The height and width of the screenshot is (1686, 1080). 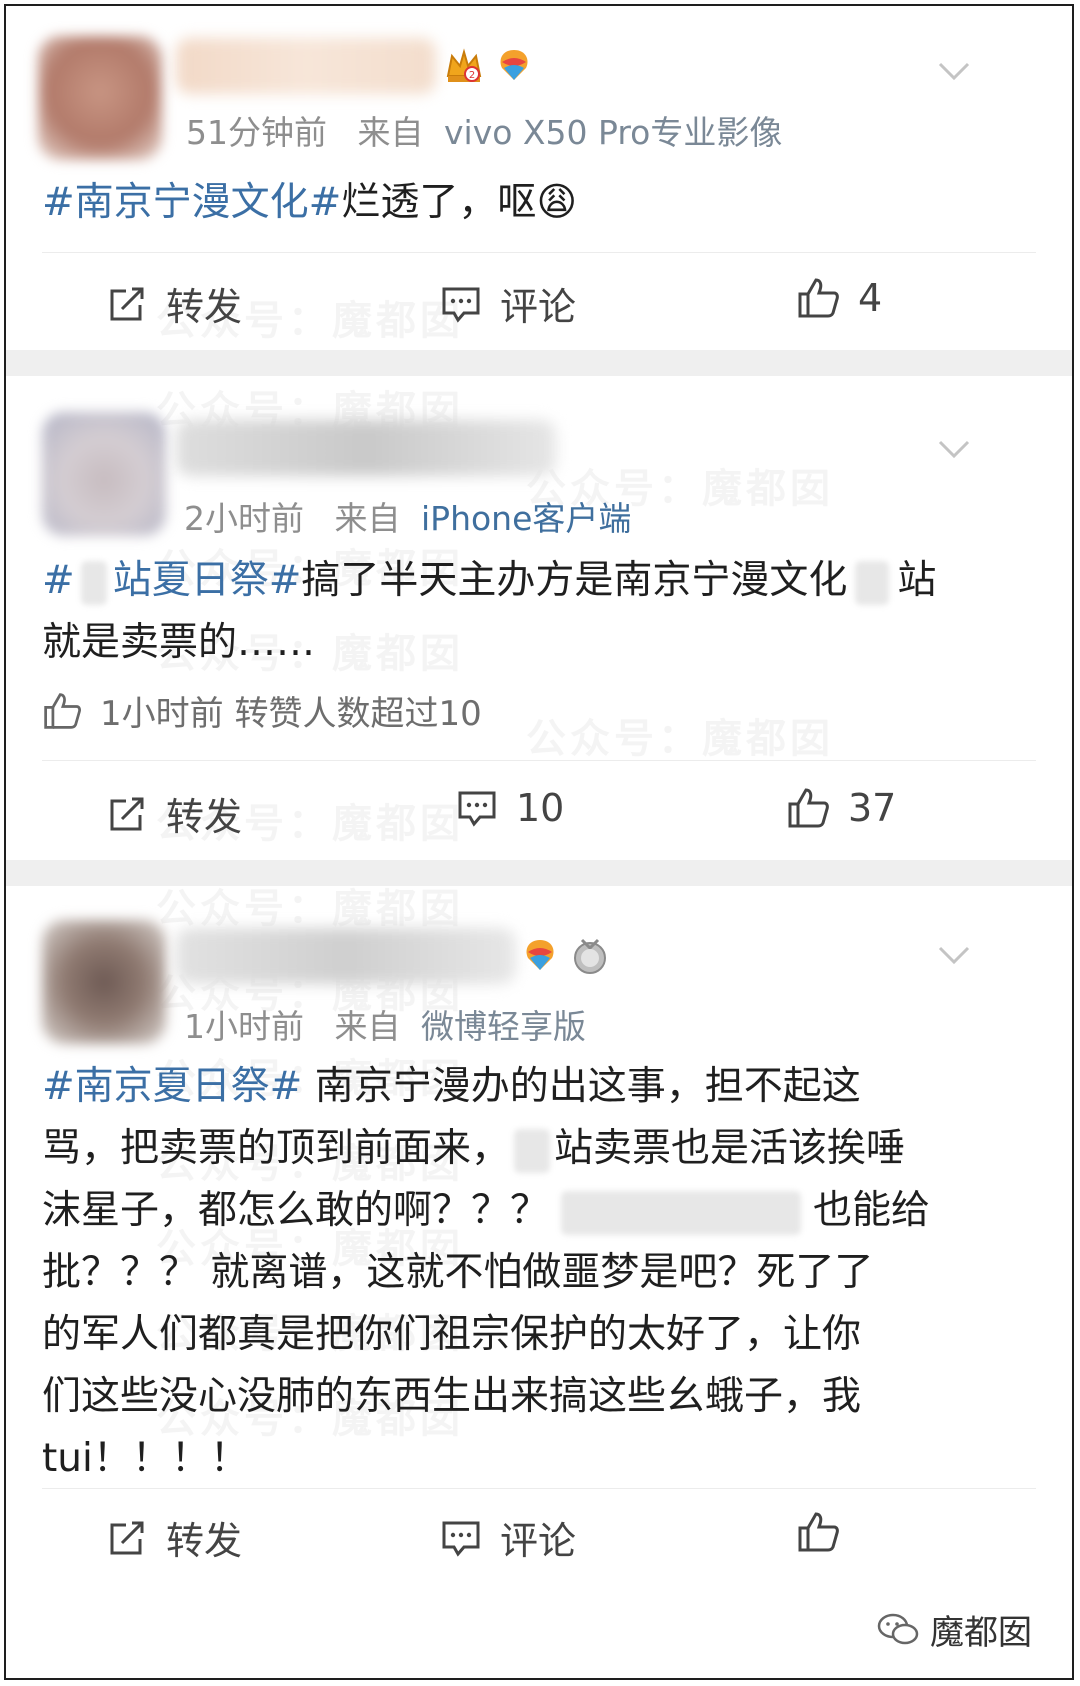 What do you see at coordinates (407, 516) in the screenshot?
I see `post-meta: 2小时前 来自 iPhone客户端` at bounding box center [407, 516].